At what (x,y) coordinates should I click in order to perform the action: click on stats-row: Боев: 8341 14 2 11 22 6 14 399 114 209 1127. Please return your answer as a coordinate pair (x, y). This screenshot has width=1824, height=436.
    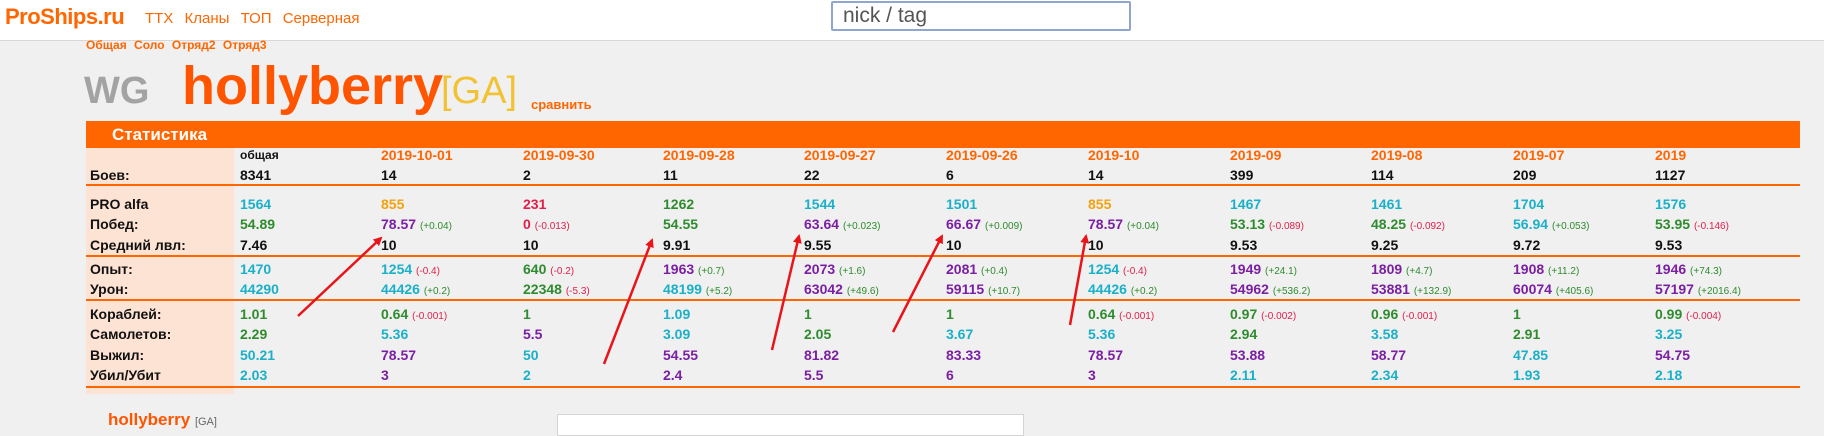
    Looking at the image, I should click on (943, 175).